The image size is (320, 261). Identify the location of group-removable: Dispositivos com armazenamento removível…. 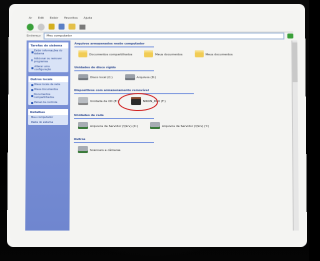
(187, 100).